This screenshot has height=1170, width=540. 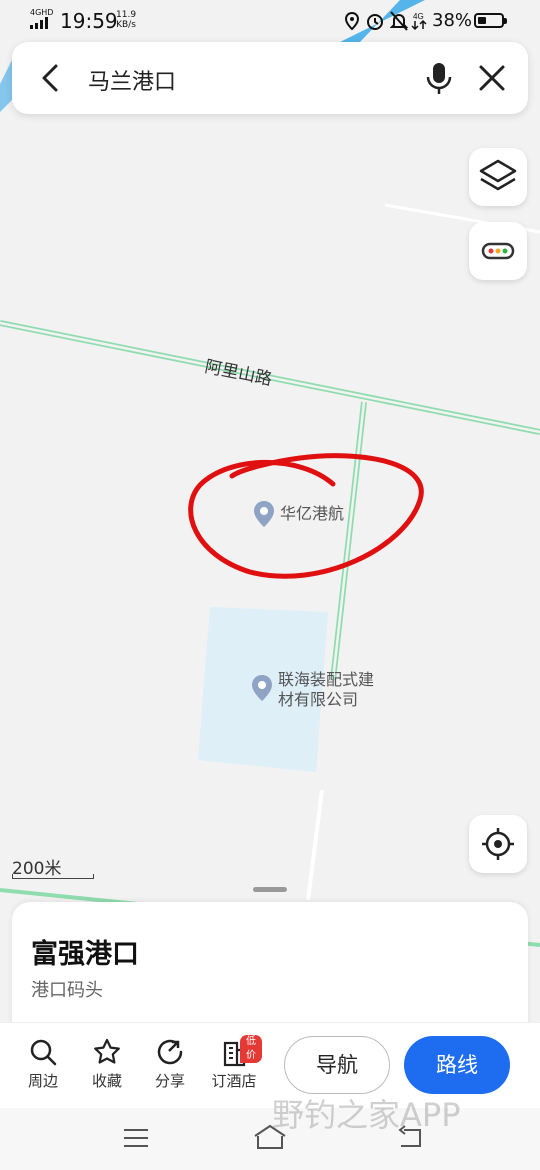 What do you see at coordinates (439, 78) in the screenshot?
I see `microphone-icon` at bounding box center [439, 78].